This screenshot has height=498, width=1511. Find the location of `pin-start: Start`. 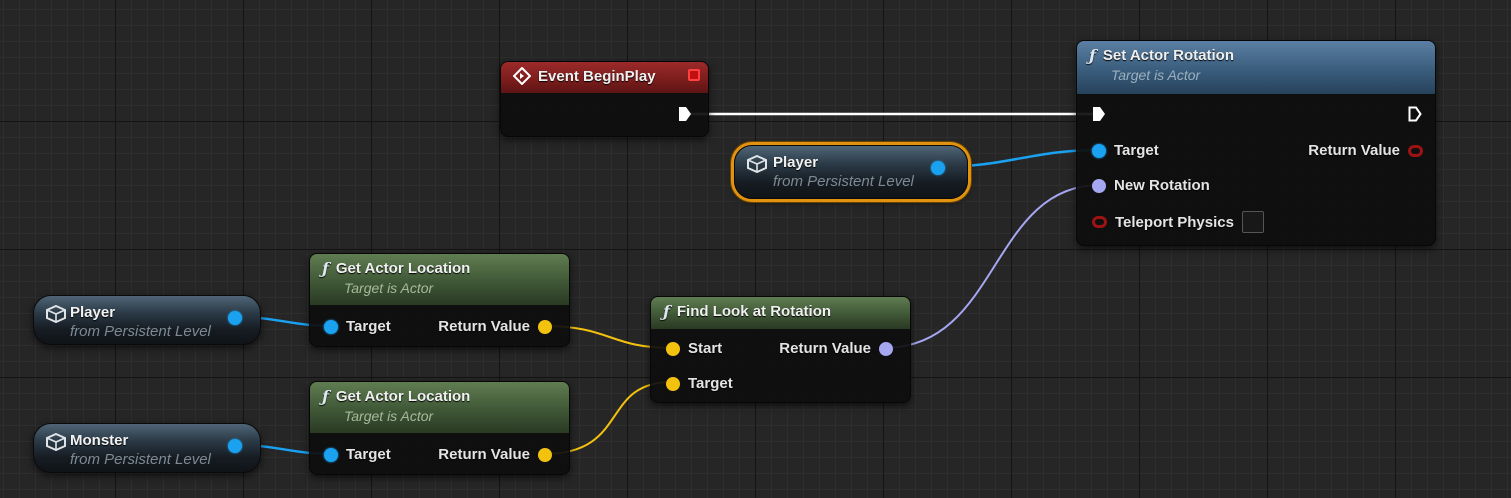

pin-start: Start is located at coordinates (694, 348).